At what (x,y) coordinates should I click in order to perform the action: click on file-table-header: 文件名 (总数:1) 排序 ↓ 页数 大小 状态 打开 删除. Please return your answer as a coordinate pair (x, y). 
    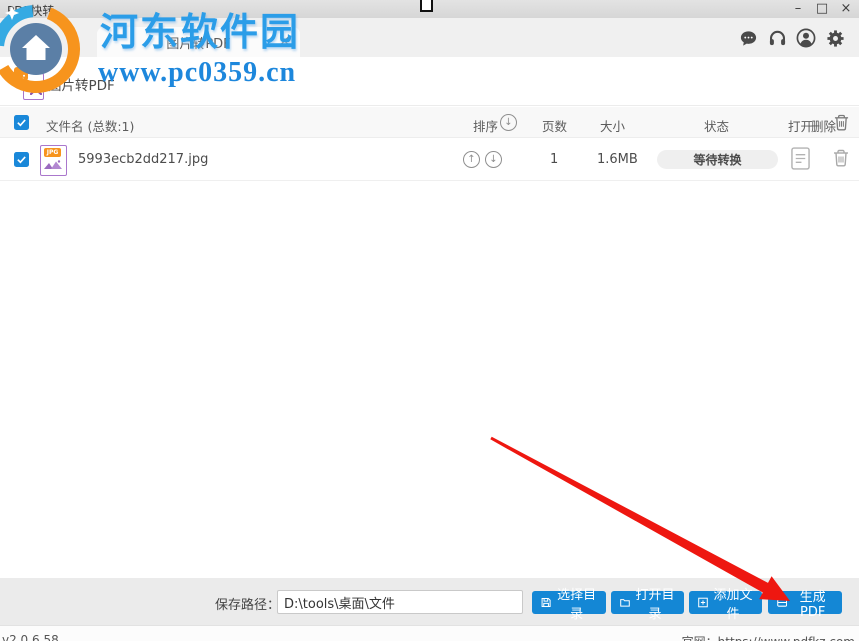
    Looking at the image, I should click on (429, 122).